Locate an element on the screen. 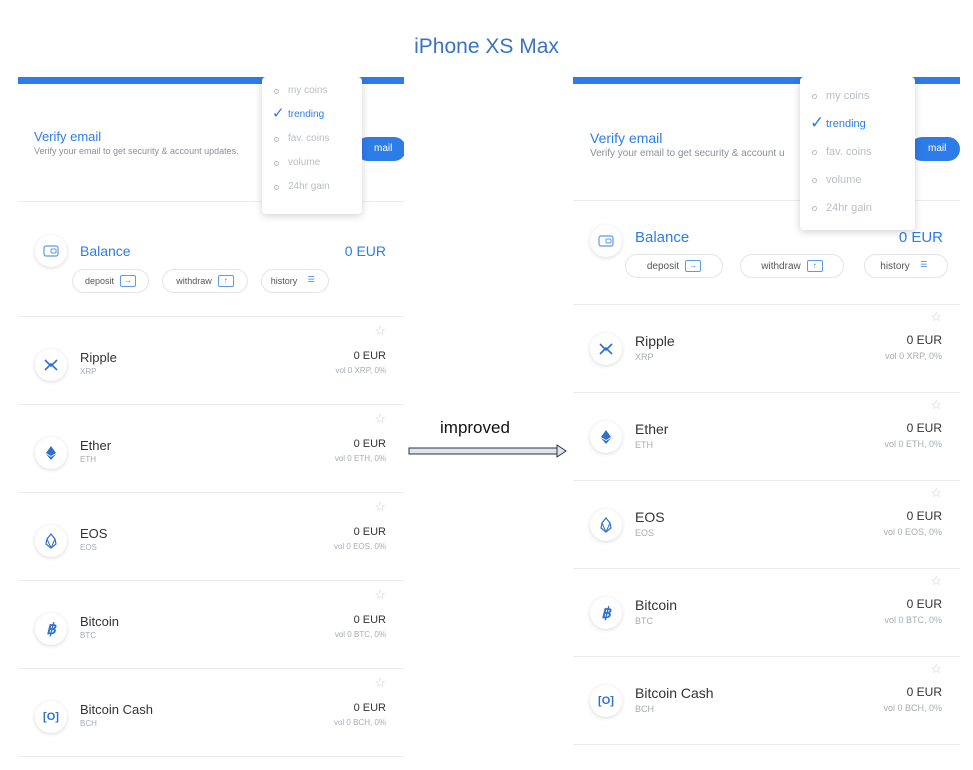  balance-value: 0 EUR is located at coordinates (920, 237).